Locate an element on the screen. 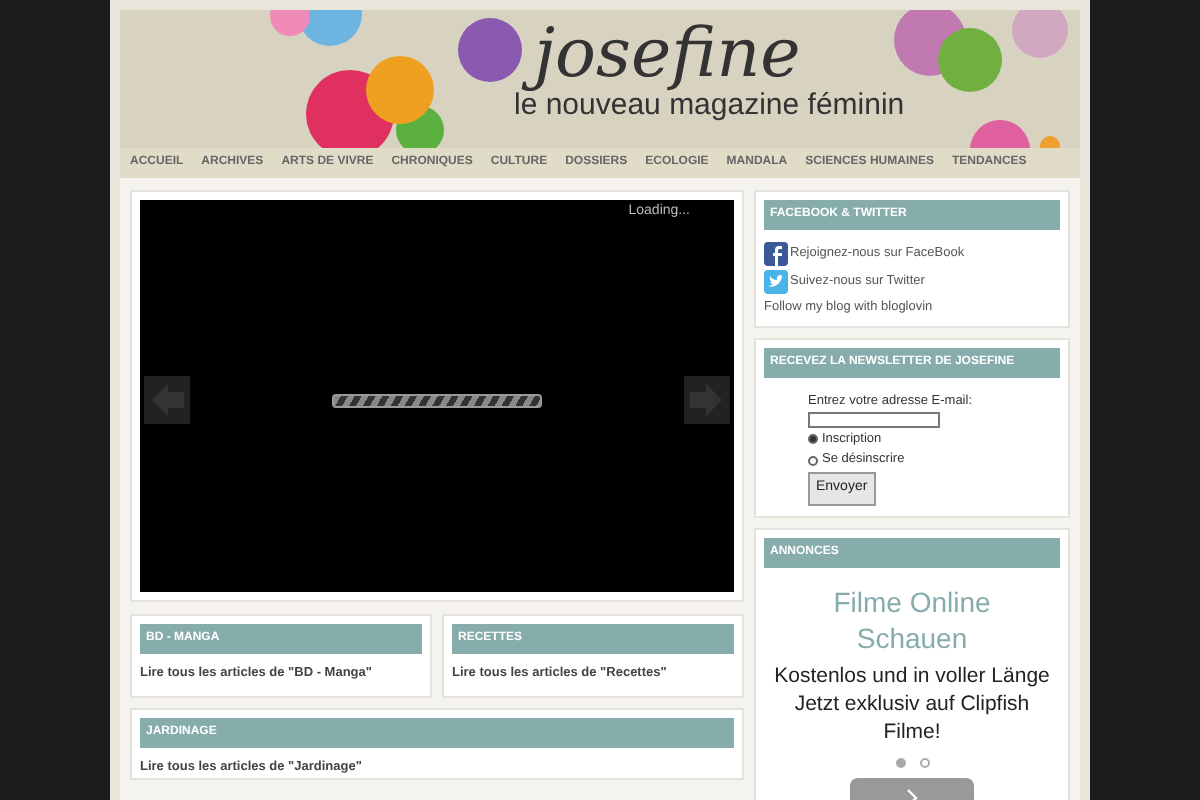 Image resolution: width=1200 pixels, height=800 pixels. ad-headline: Filme Online Schauen is located at coordinates (912, 619).